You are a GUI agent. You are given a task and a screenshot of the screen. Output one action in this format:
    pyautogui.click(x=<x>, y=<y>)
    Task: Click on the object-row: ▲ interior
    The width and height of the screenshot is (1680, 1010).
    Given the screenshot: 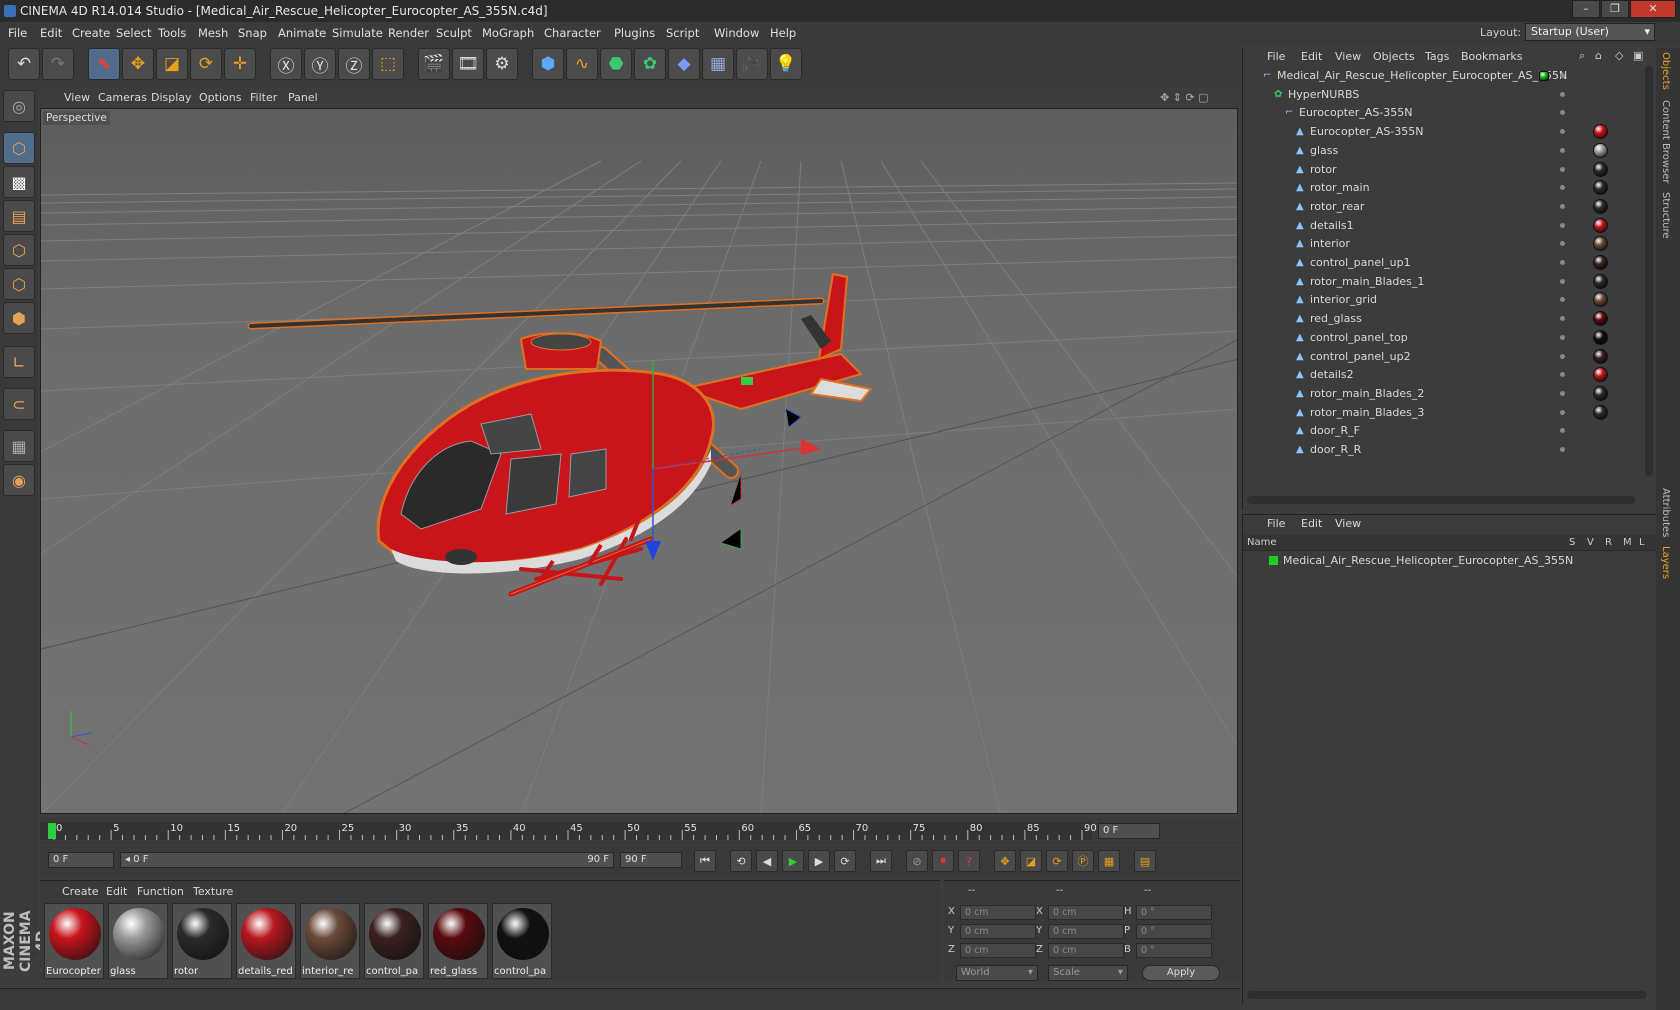 What is the action you would take?
    pyautogui.click(x=1443, y=244)
    